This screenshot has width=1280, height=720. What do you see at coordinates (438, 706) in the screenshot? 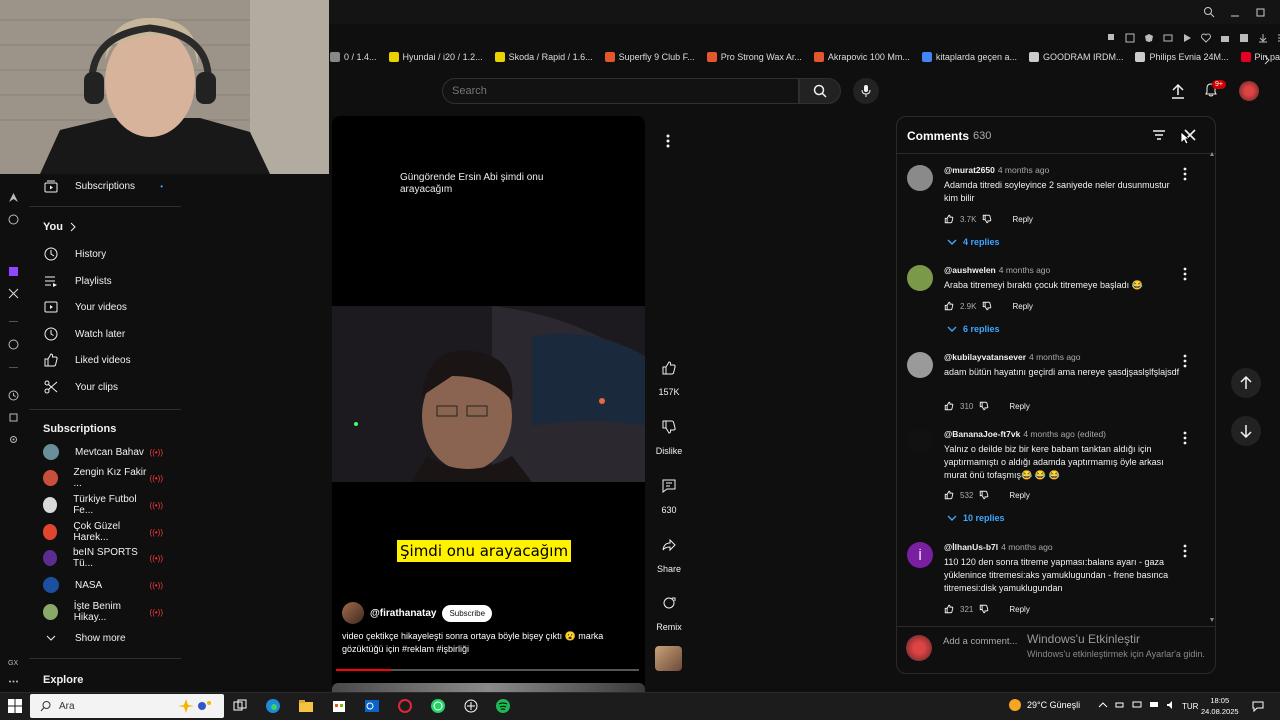
I see `whatsapp-icon` at bounding box center [438, 706].